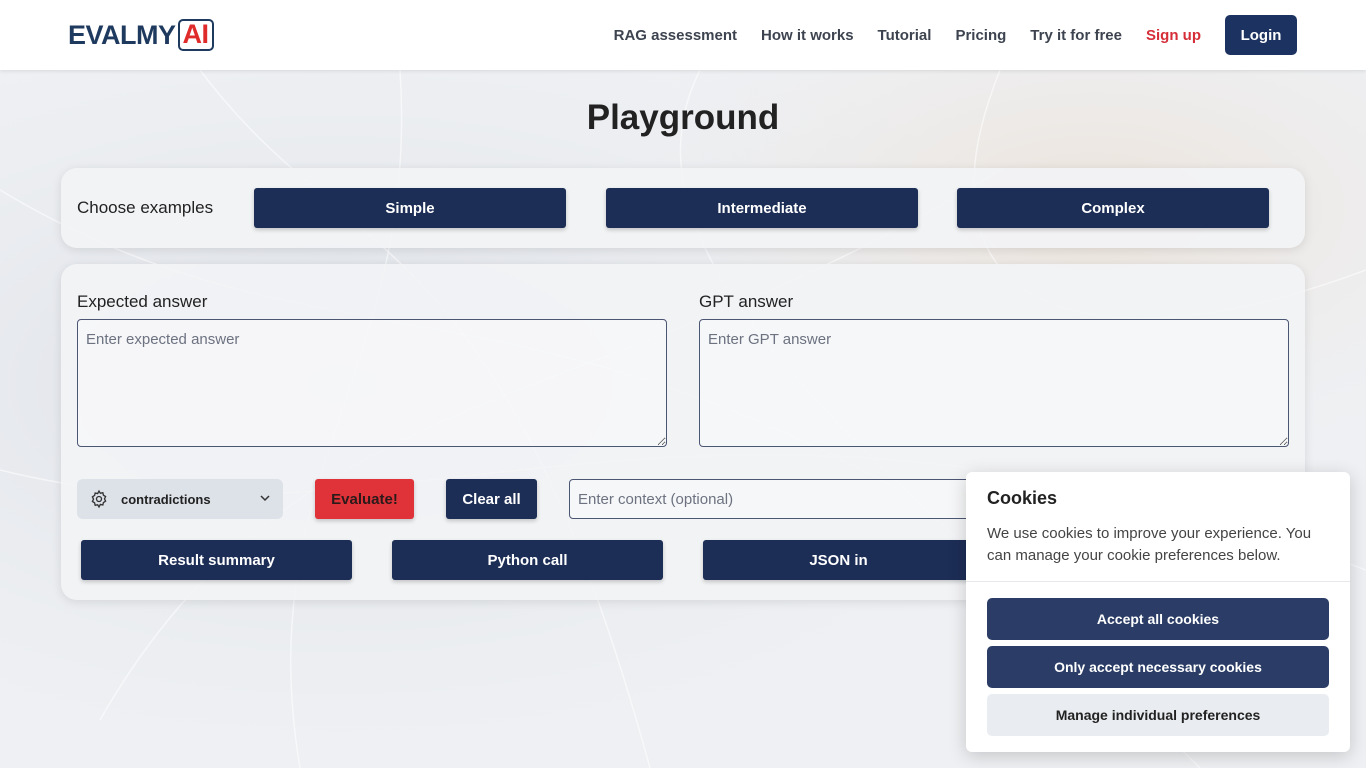  I want to click on json-in-button: JSON in, so click(838, 560).